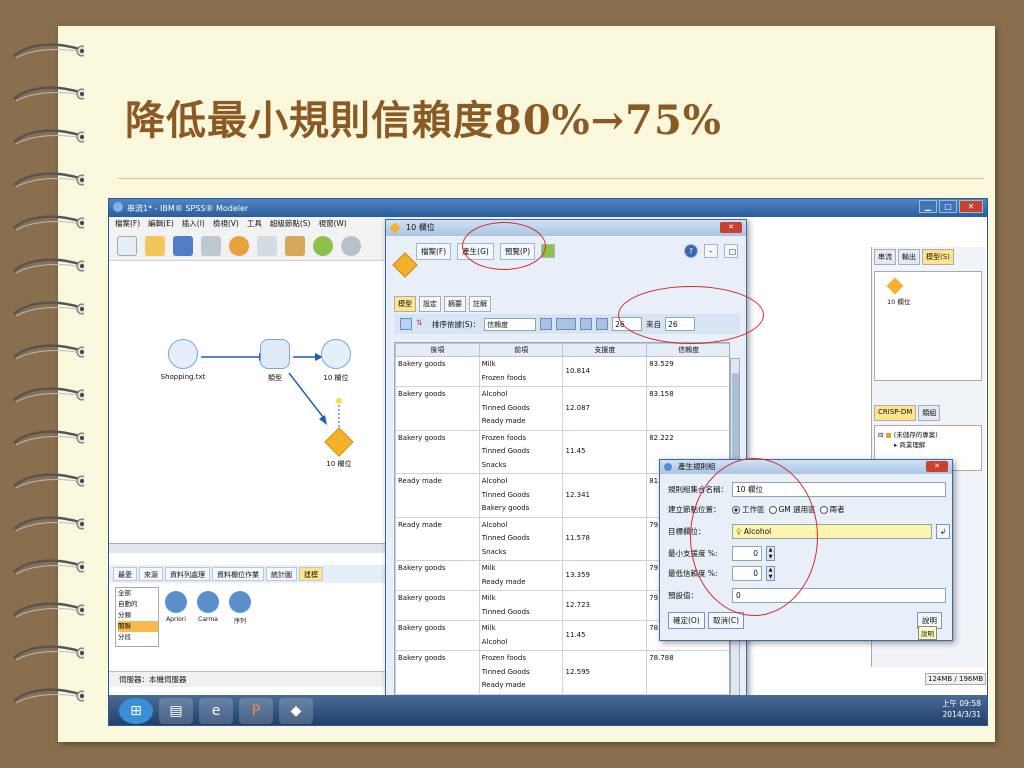 The image size is (1024, 768). I want to click on palette-tab: 建模, so click(311, 574).